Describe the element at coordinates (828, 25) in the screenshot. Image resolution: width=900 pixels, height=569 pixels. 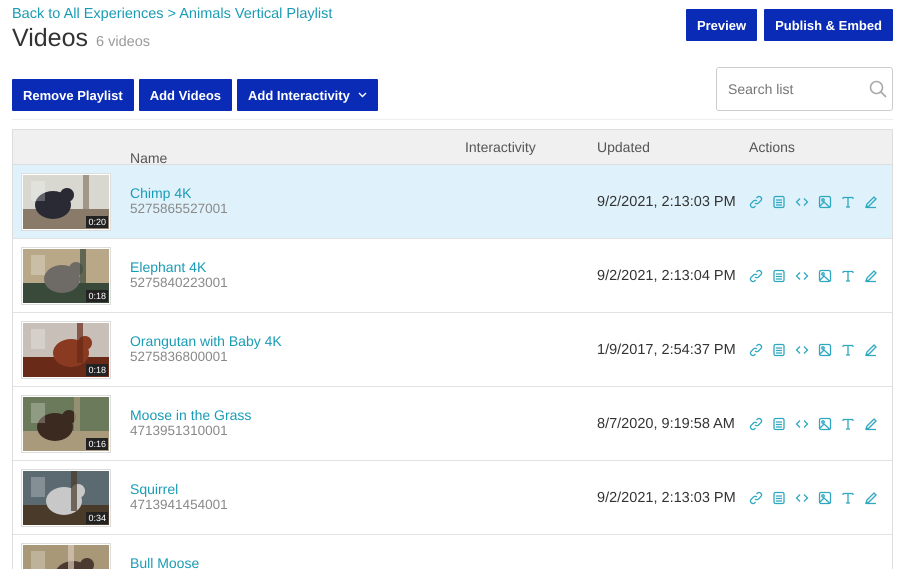
I see `header-button: Publish & Embed` at that location.